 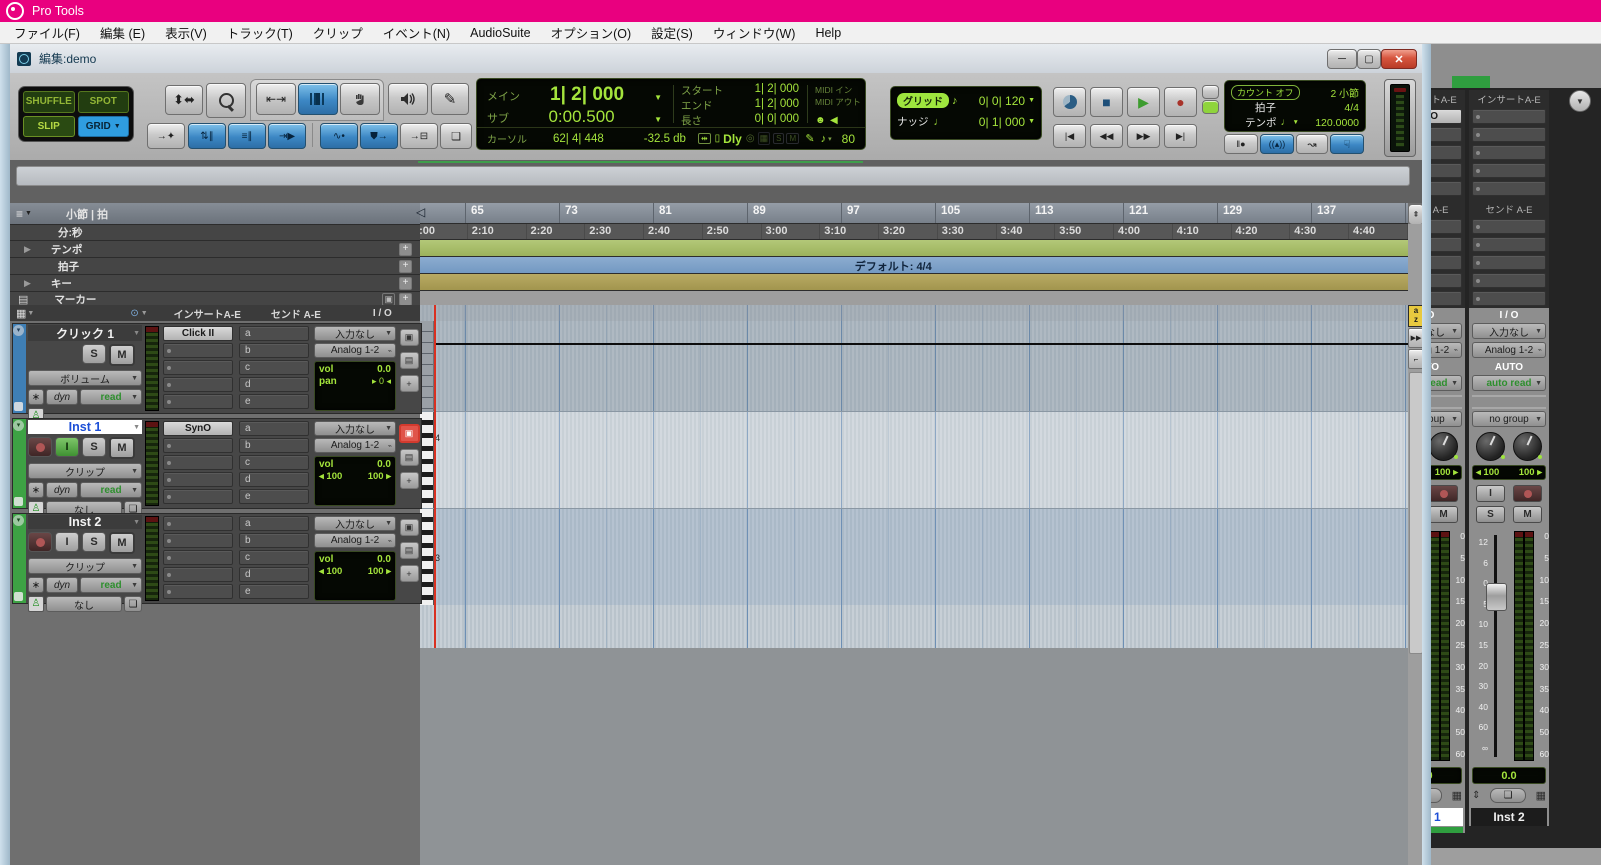 I want to click on go-to-end-button: ▶|, so click(x=1180, y=136).